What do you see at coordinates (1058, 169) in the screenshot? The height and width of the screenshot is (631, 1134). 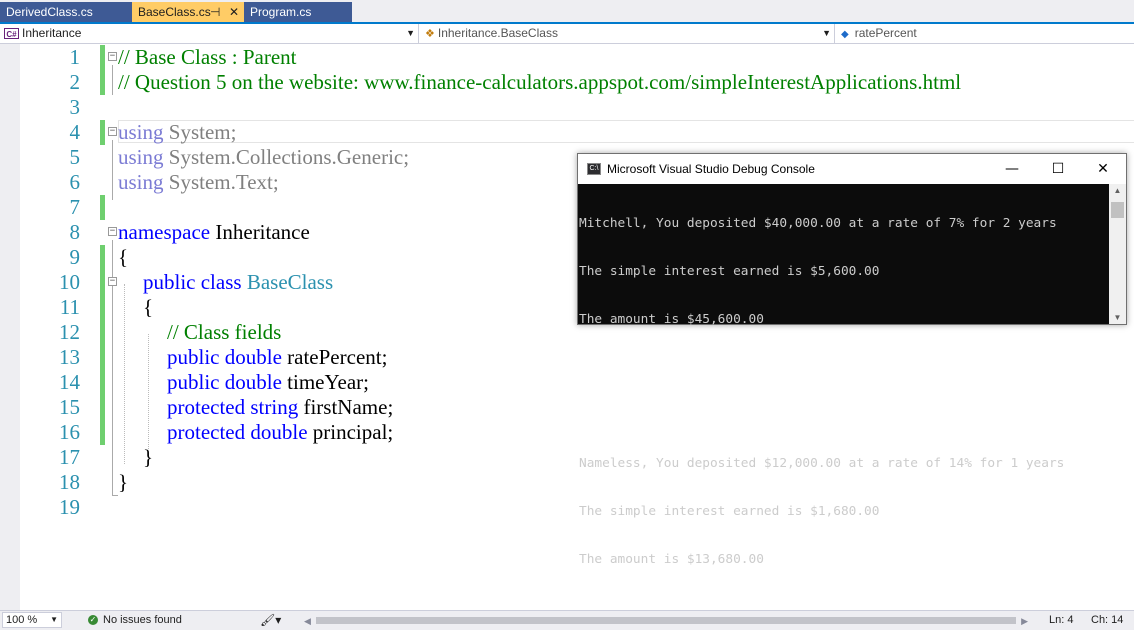 I see `maximize-button: ☐` at bounding box center [1058, 169].